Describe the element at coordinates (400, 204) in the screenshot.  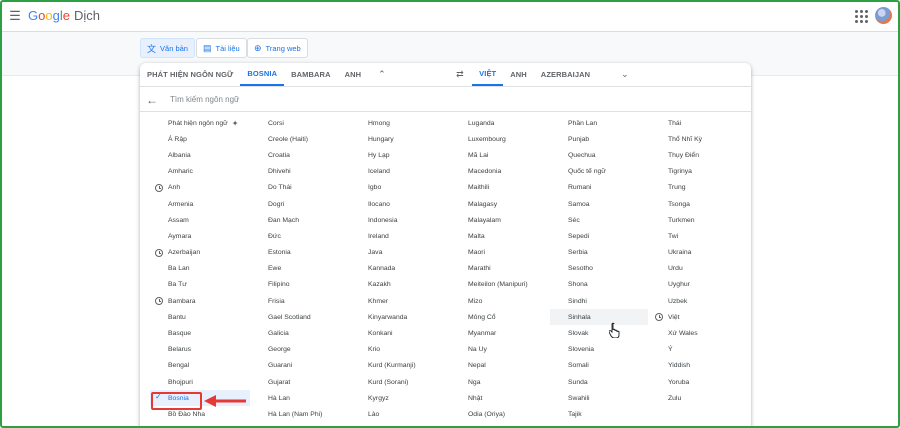
I see `language-option-ilocano: Ilocano` at that location.